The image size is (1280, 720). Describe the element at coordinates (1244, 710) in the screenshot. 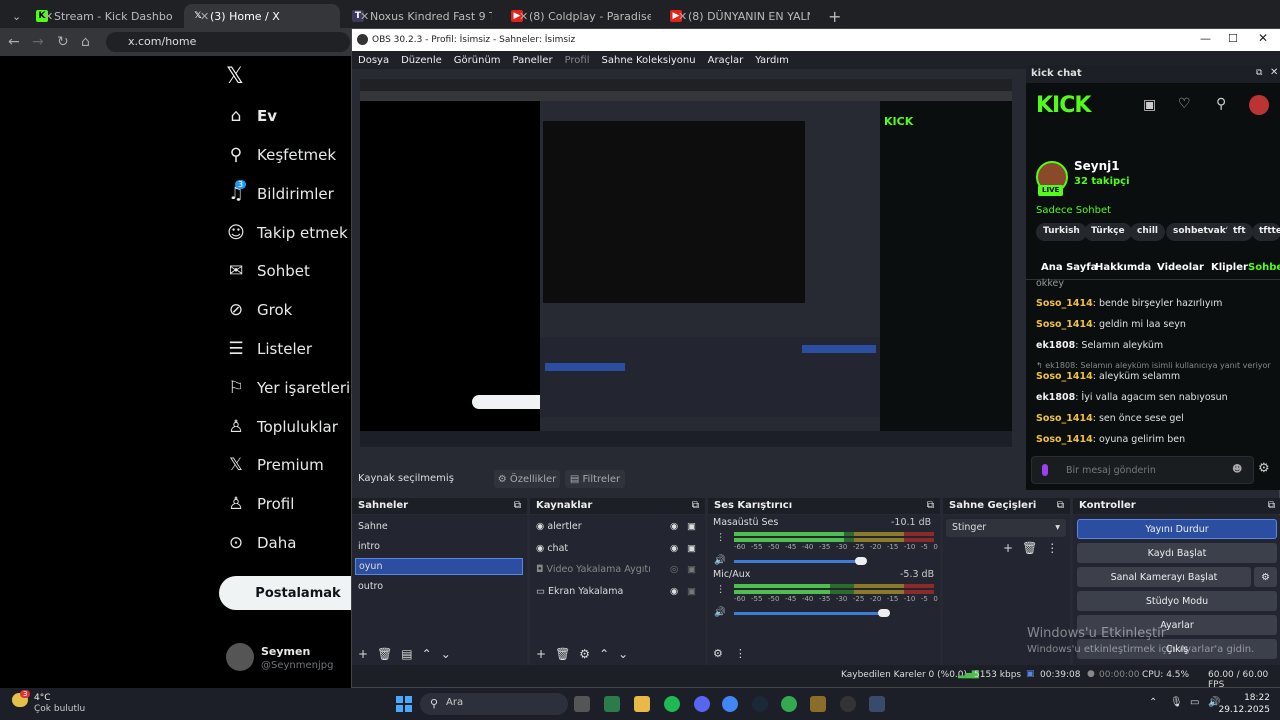

I see `clock-date: 29.12.2025` at that location.